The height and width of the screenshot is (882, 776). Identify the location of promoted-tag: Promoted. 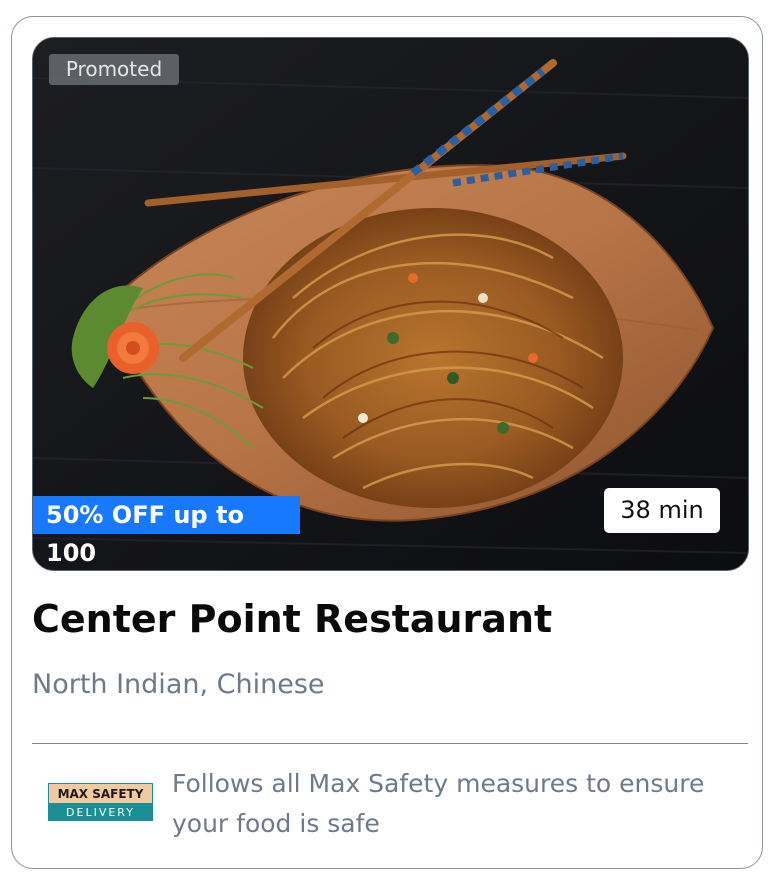
(114, 69).